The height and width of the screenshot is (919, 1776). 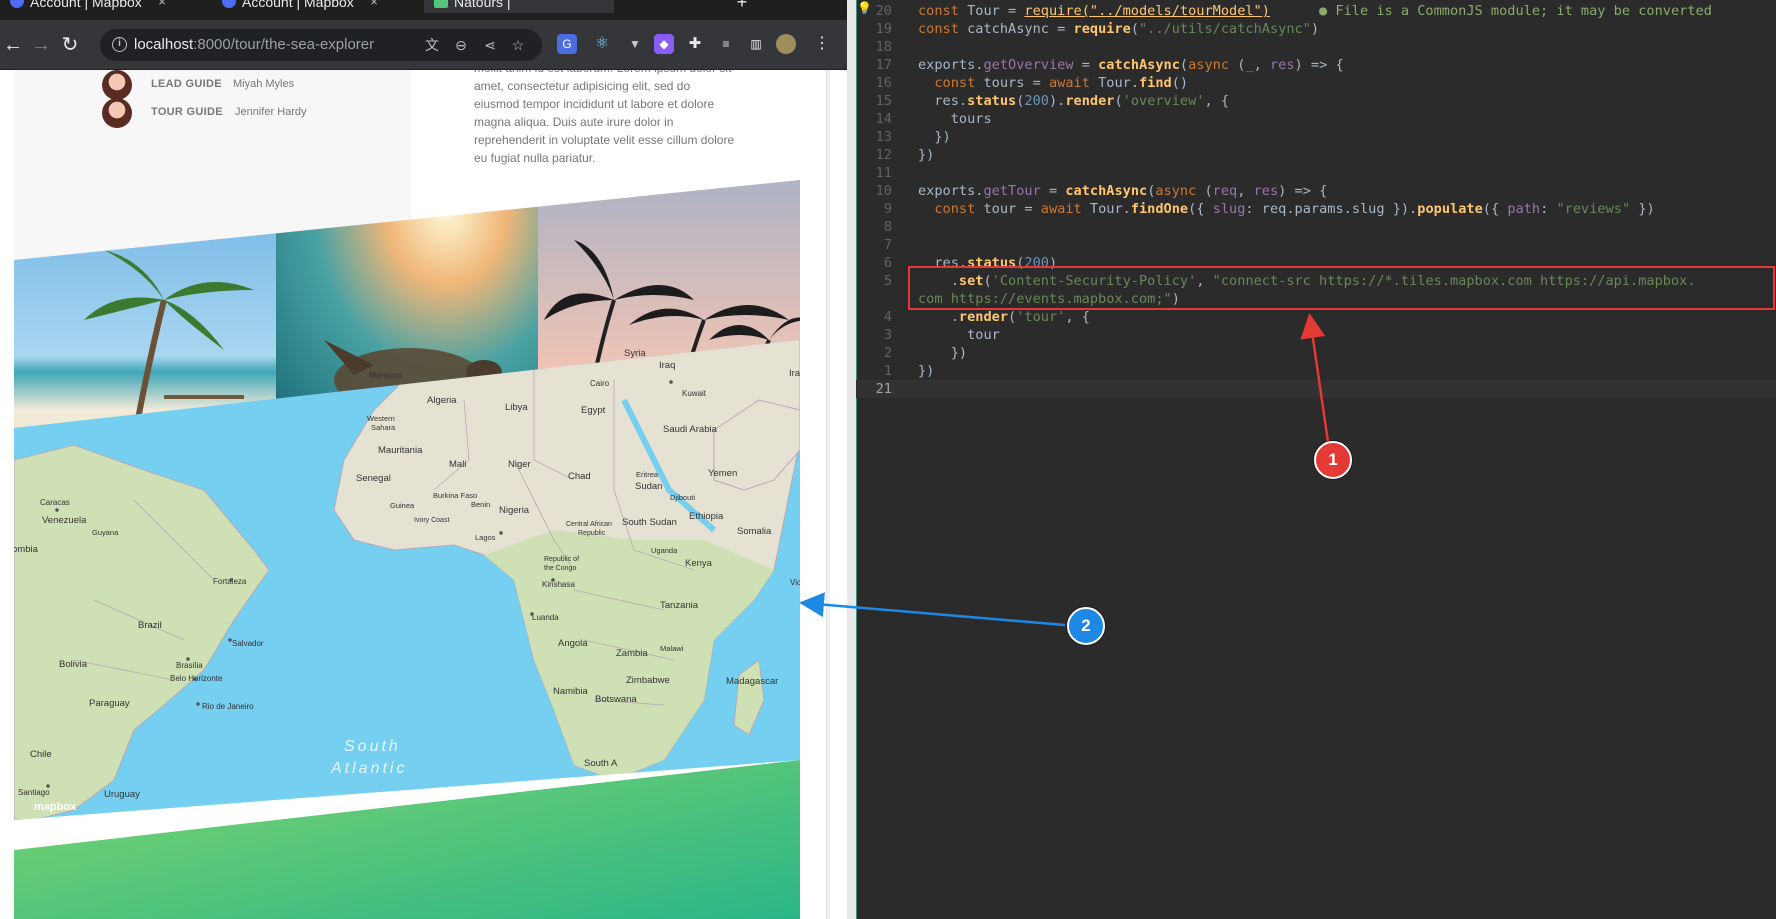 What do you see at coordinates (1316, 245) in the screenshot?
I see `code-line: 7` at bounding box center [1316, 245].